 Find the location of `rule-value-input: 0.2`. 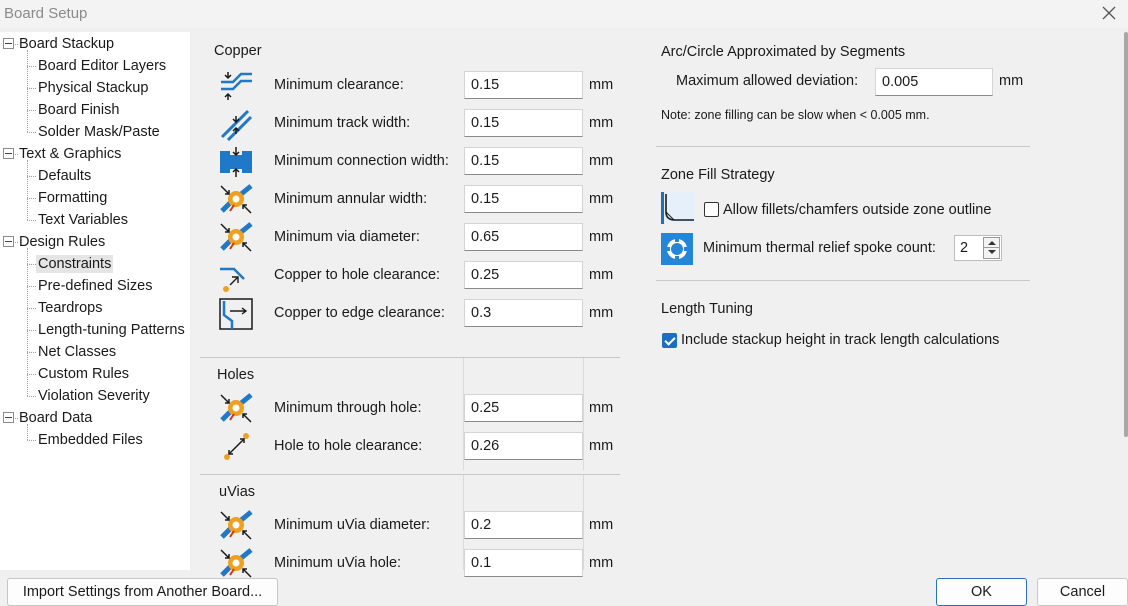

rule-value-input: 0.2 is located at coordinates (523, 525).